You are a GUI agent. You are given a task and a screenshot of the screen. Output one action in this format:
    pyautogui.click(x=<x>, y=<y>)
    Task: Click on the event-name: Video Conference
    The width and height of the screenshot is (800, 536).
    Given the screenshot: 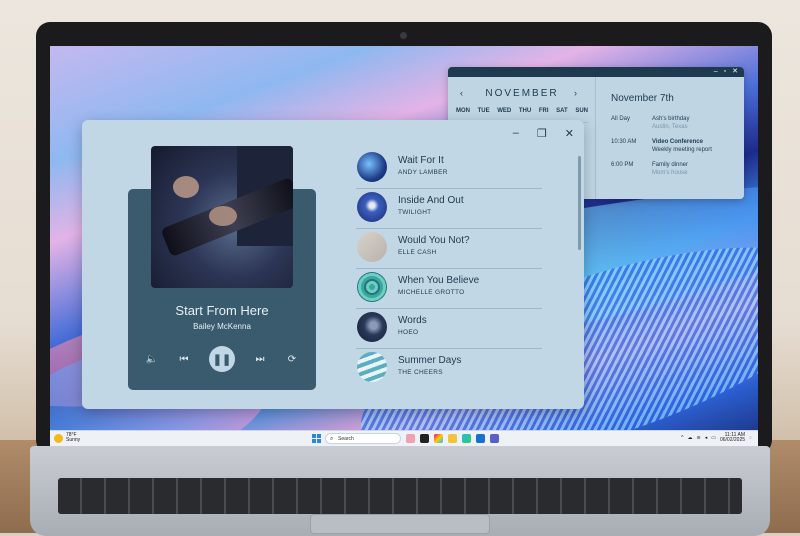 What is the action you would take?
    pyautogui.click(x=677, y=142)
    